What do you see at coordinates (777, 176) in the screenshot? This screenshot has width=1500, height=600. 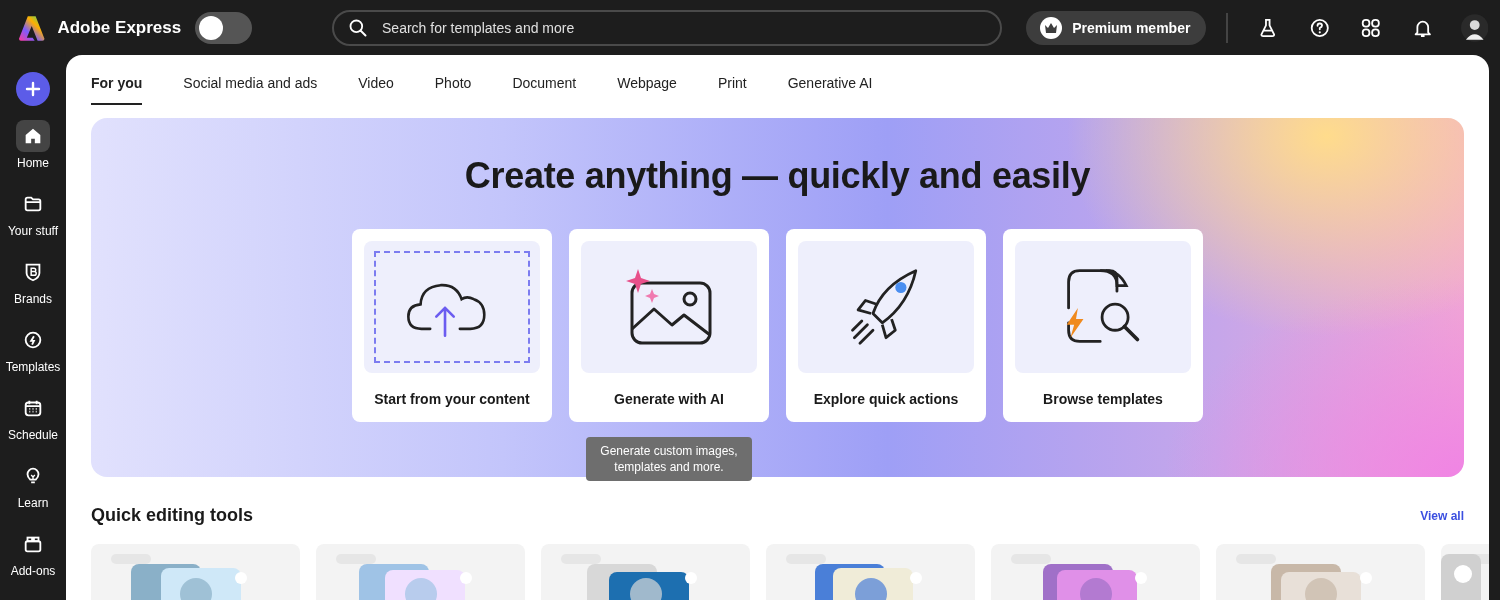 I see `hero-title: Create anything — quickly and easily` at bounding box center [777, 176].